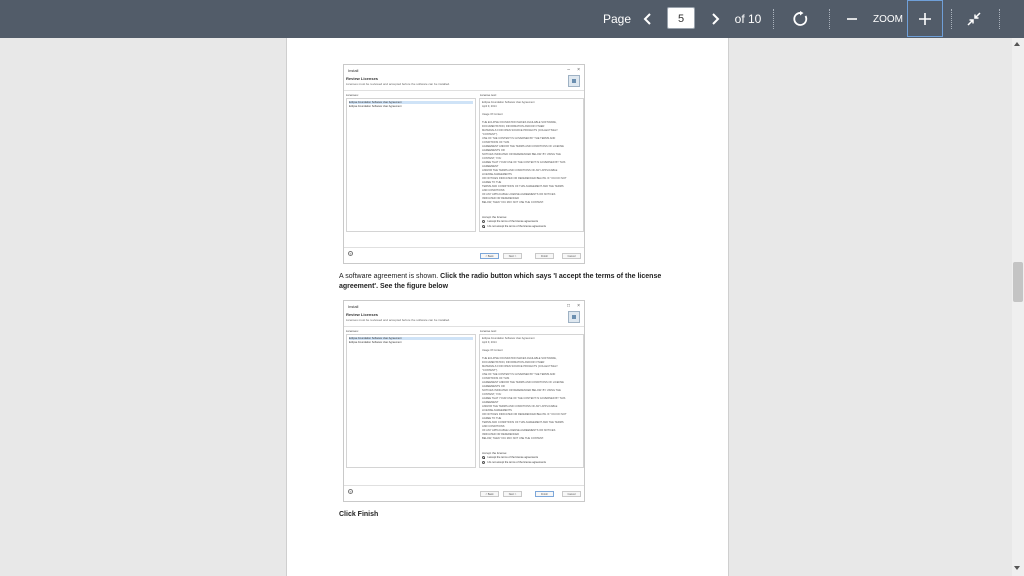  Describe the element at coordinates (488, 95) in the screenshot. I see `license-text-label: License text:` at that location.